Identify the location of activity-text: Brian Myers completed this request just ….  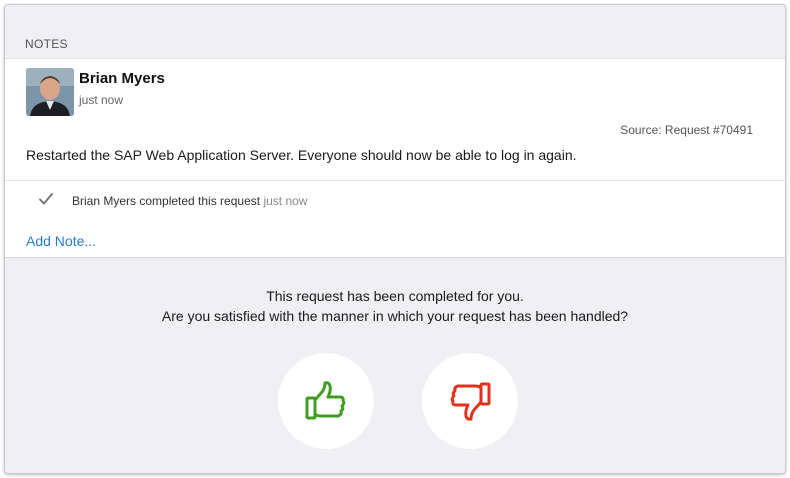
(189, 201).